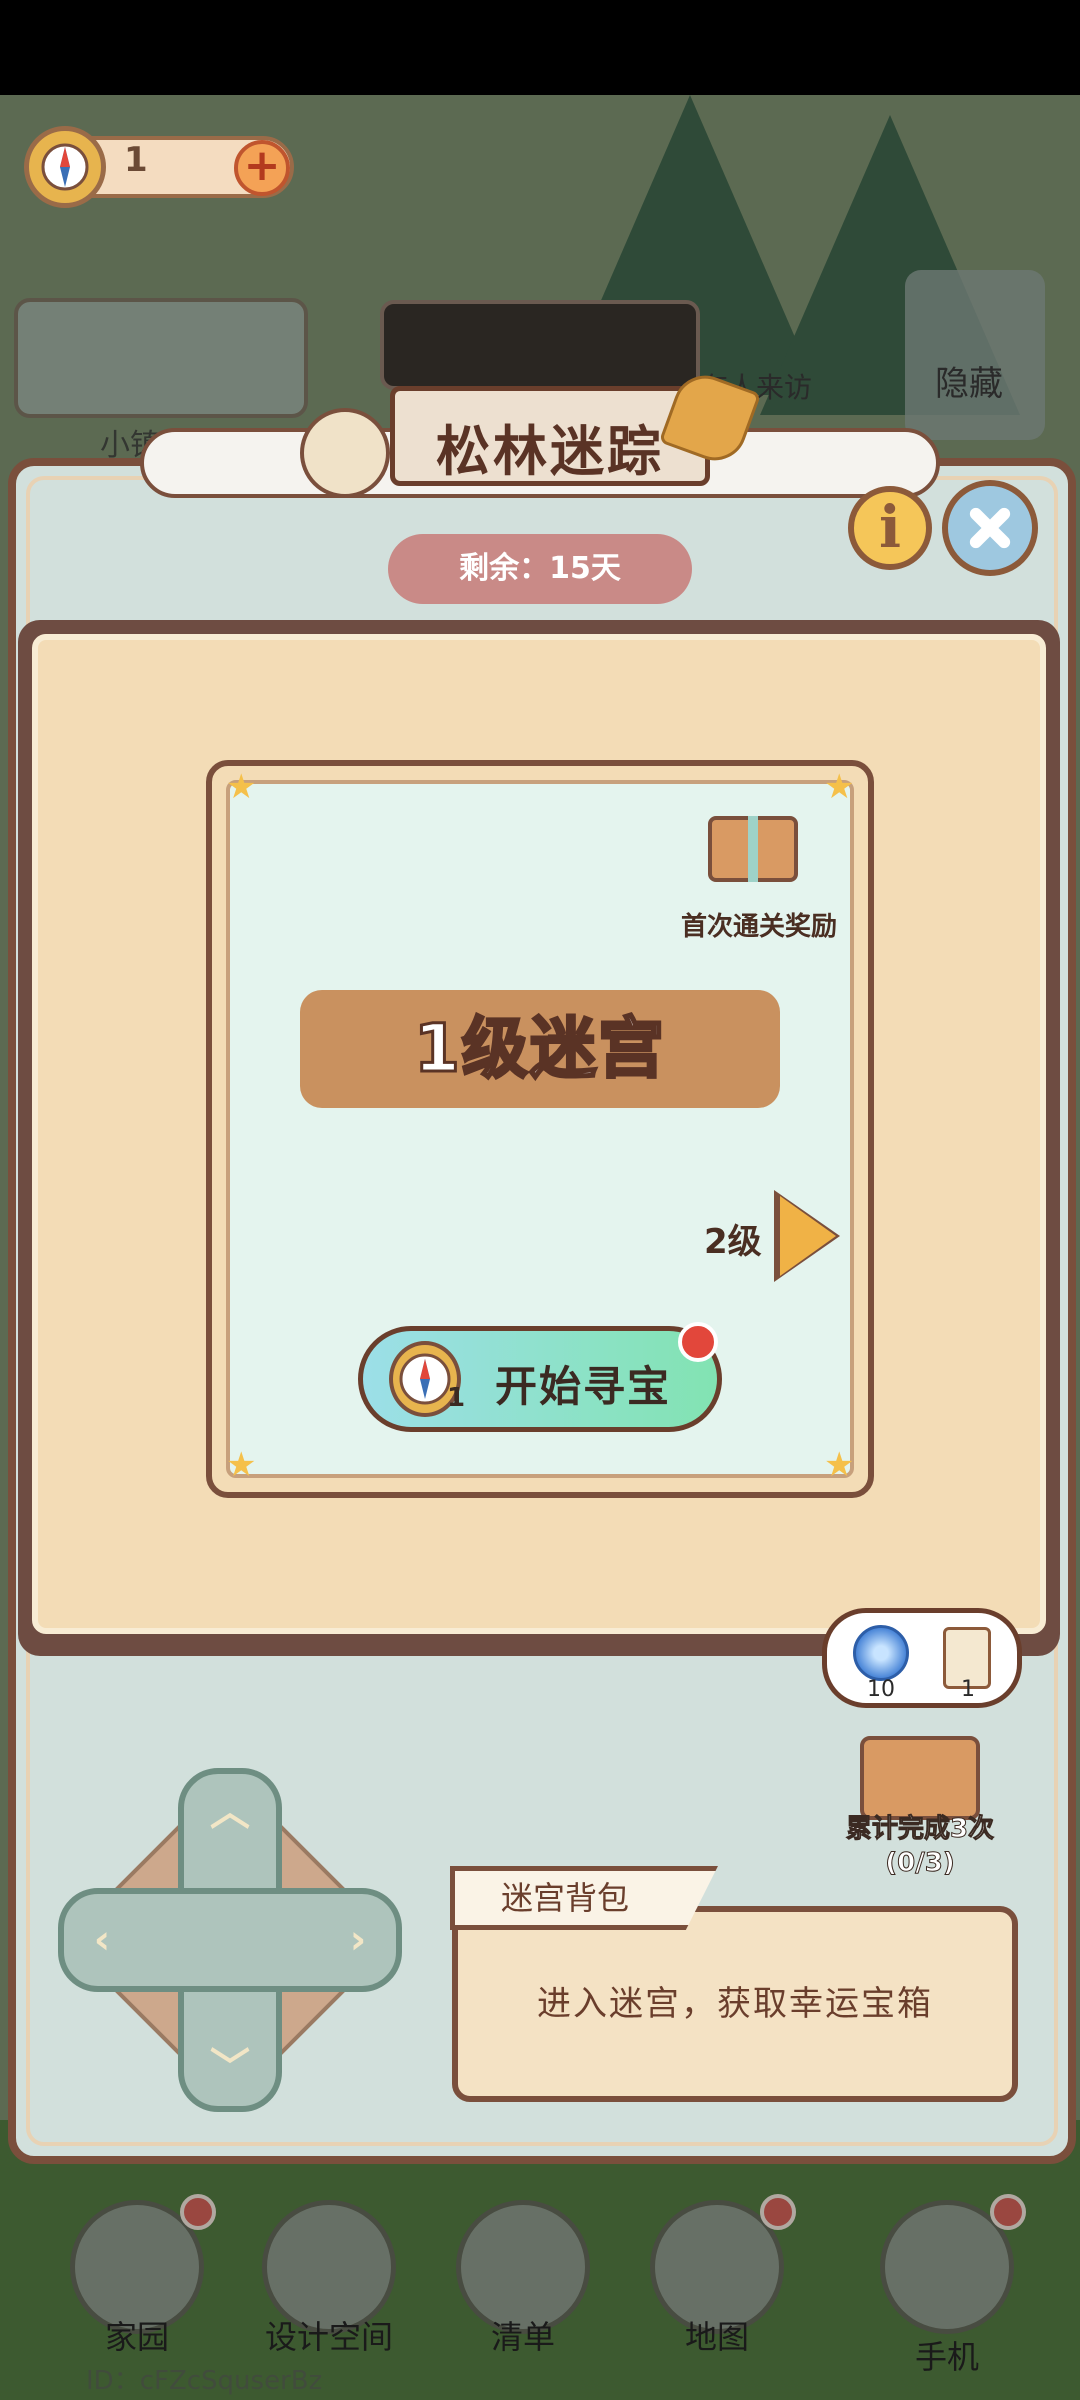 Image resolution: width=1080 pixels, height=2400 pixels. I want to click on compass-icon, so click(65, 167).